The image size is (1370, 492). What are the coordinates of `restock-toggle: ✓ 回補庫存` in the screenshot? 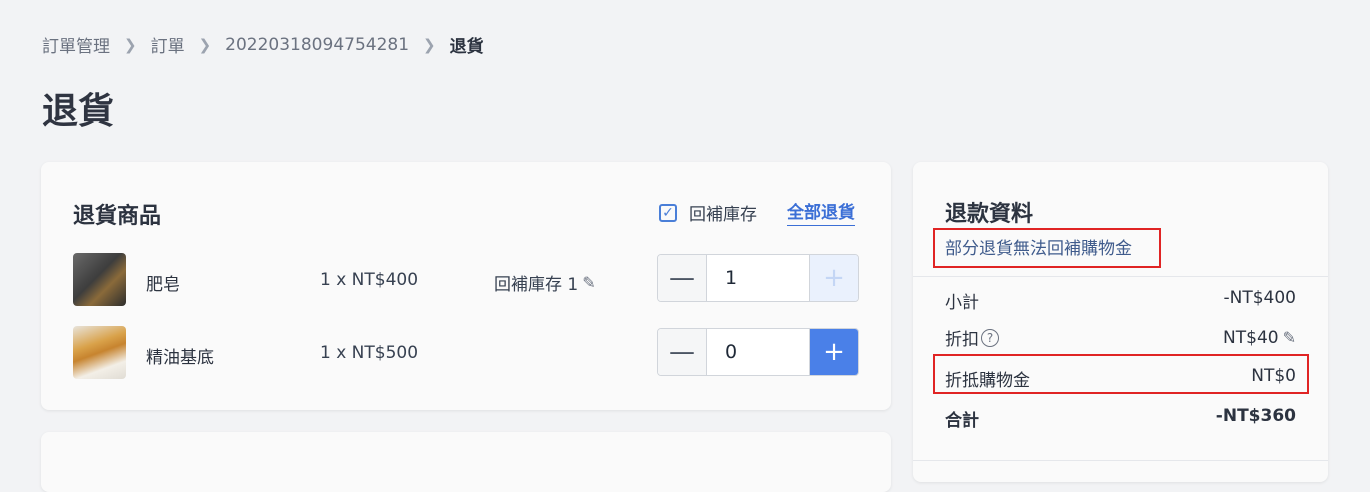 It's located at (708, 212).